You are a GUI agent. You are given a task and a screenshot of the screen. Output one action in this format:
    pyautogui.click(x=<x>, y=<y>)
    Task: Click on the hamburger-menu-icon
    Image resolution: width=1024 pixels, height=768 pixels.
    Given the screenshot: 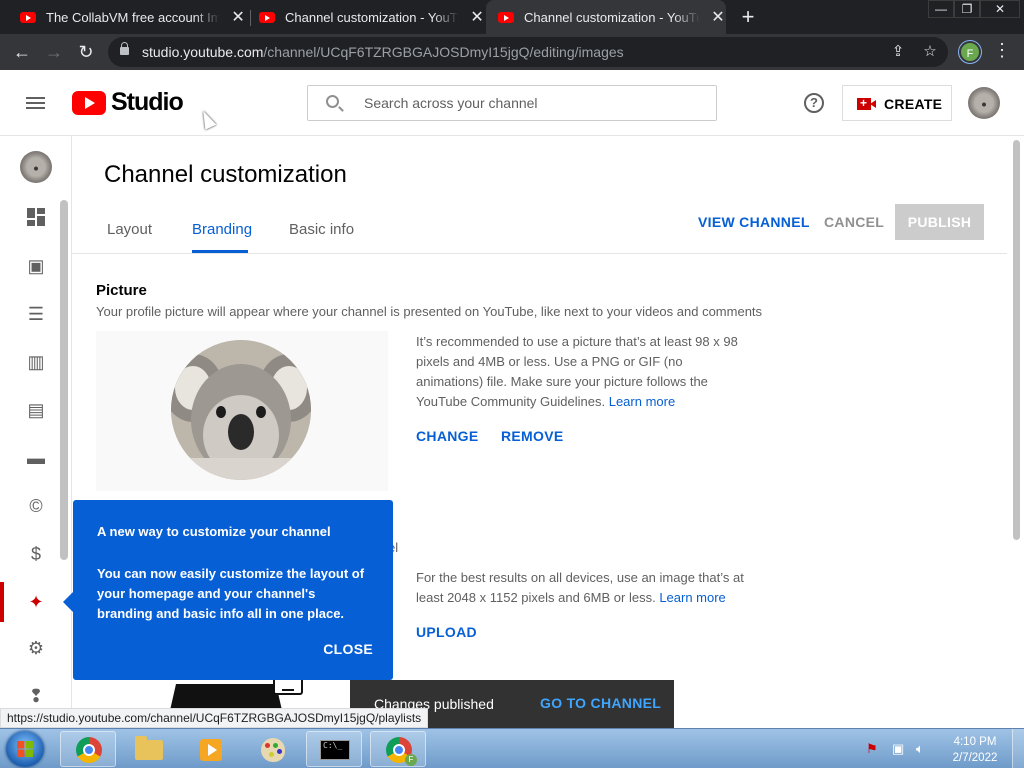 What is the action you would take?
    pyautogui.click(x=35, y=103)
    